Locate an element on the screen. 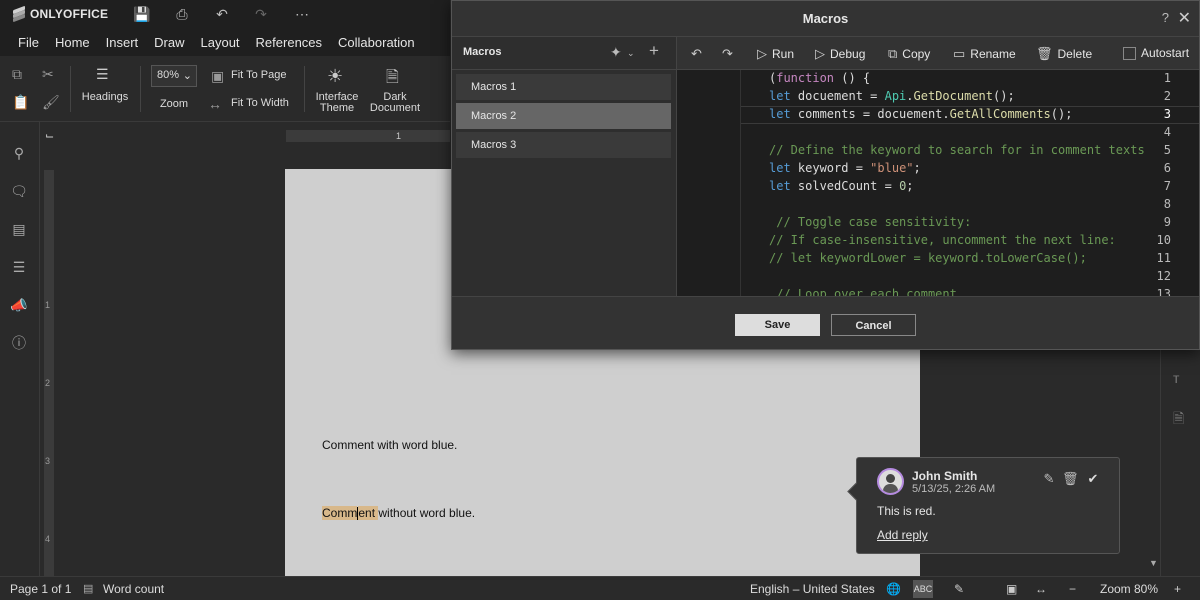 The image size is (1200, 600). menu-collaboration: Collaboration is located at coordinates (376, 42).